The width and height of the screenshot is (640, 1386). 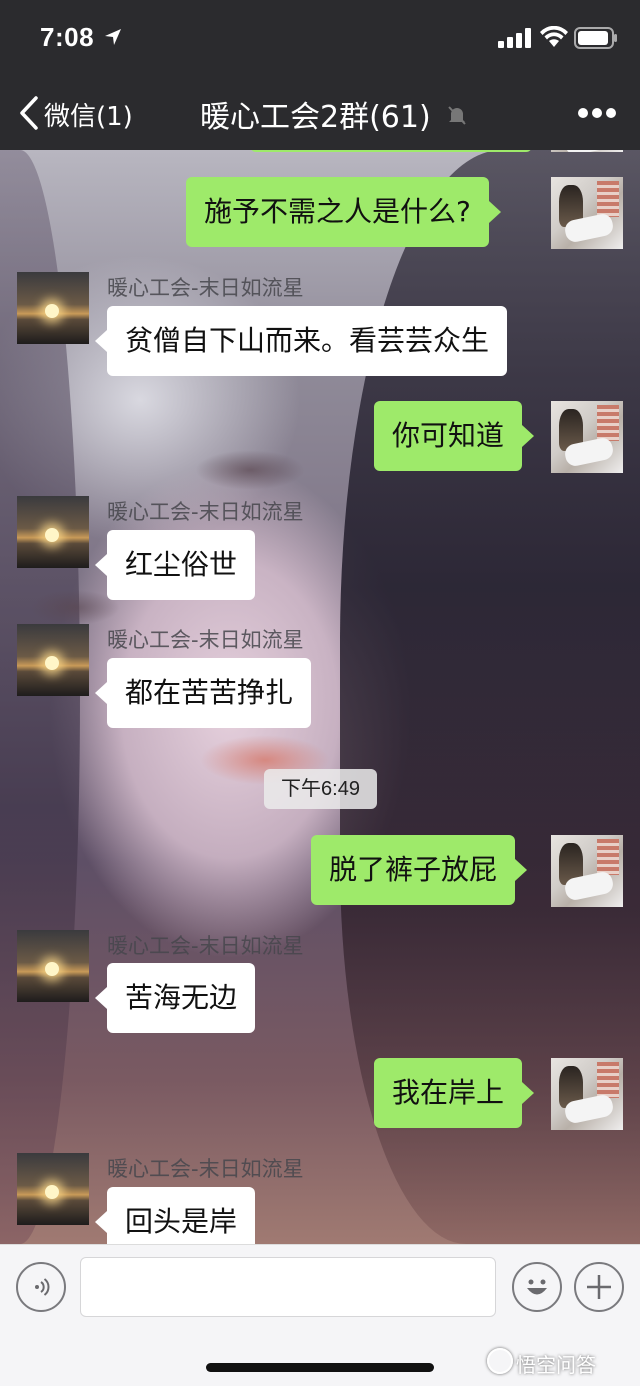 I want to click on back-chevron-icon, so click(x=29, y=113).